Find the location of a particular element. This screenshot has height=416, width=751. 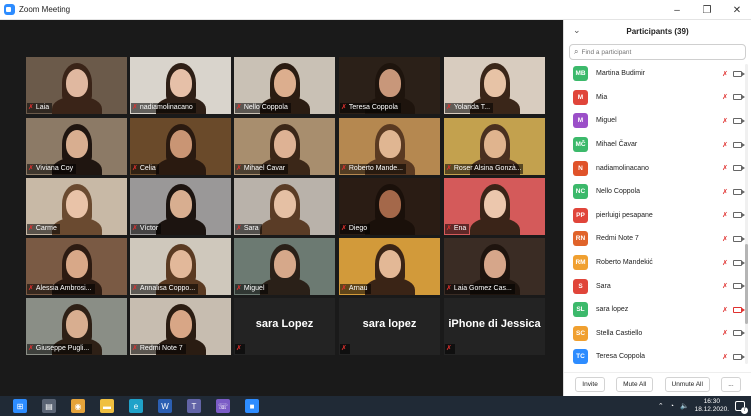

participant-row: TC Teresa Coppola ✗ is located at coordinates (654, 357).